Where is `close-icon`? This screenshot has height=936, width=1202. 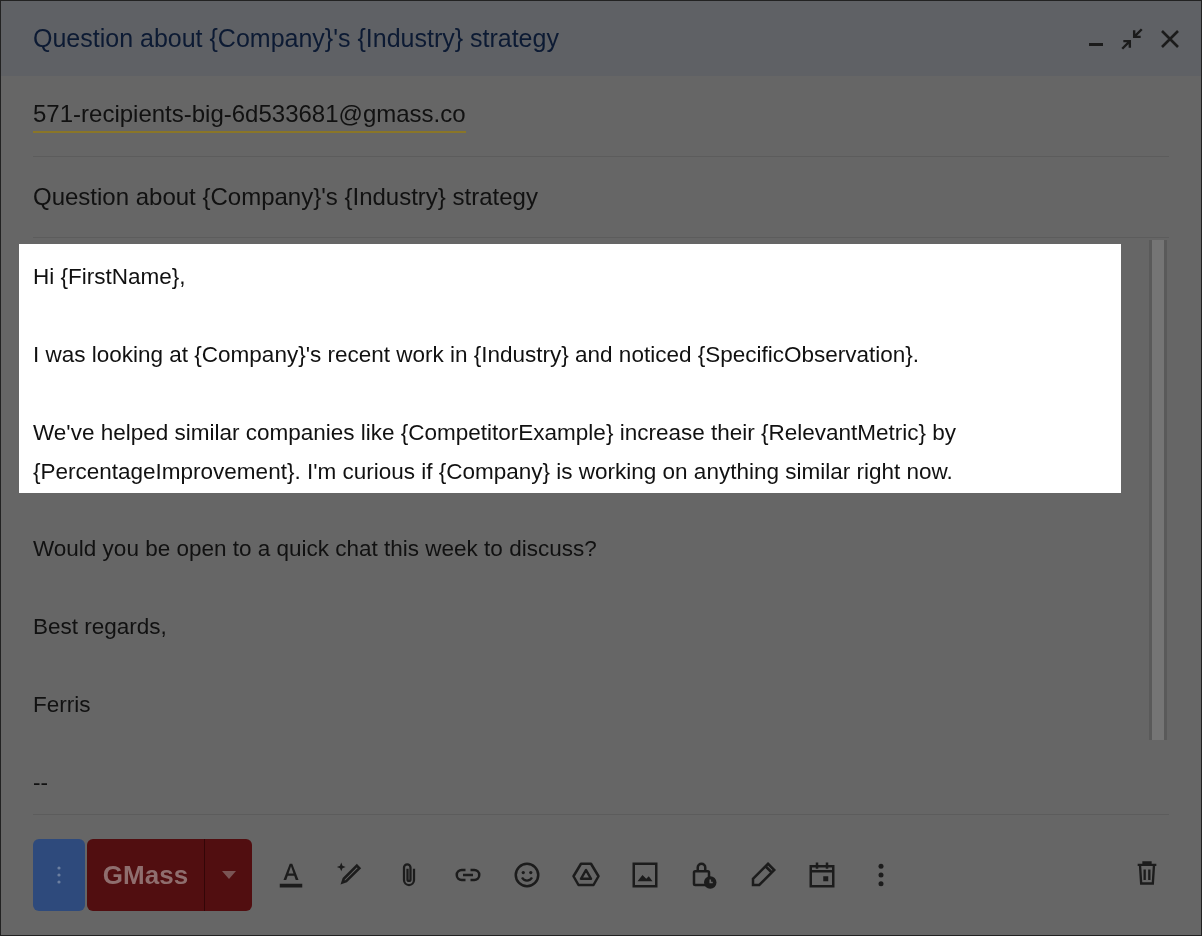
close-icon is located at coordinates (1170, 38).